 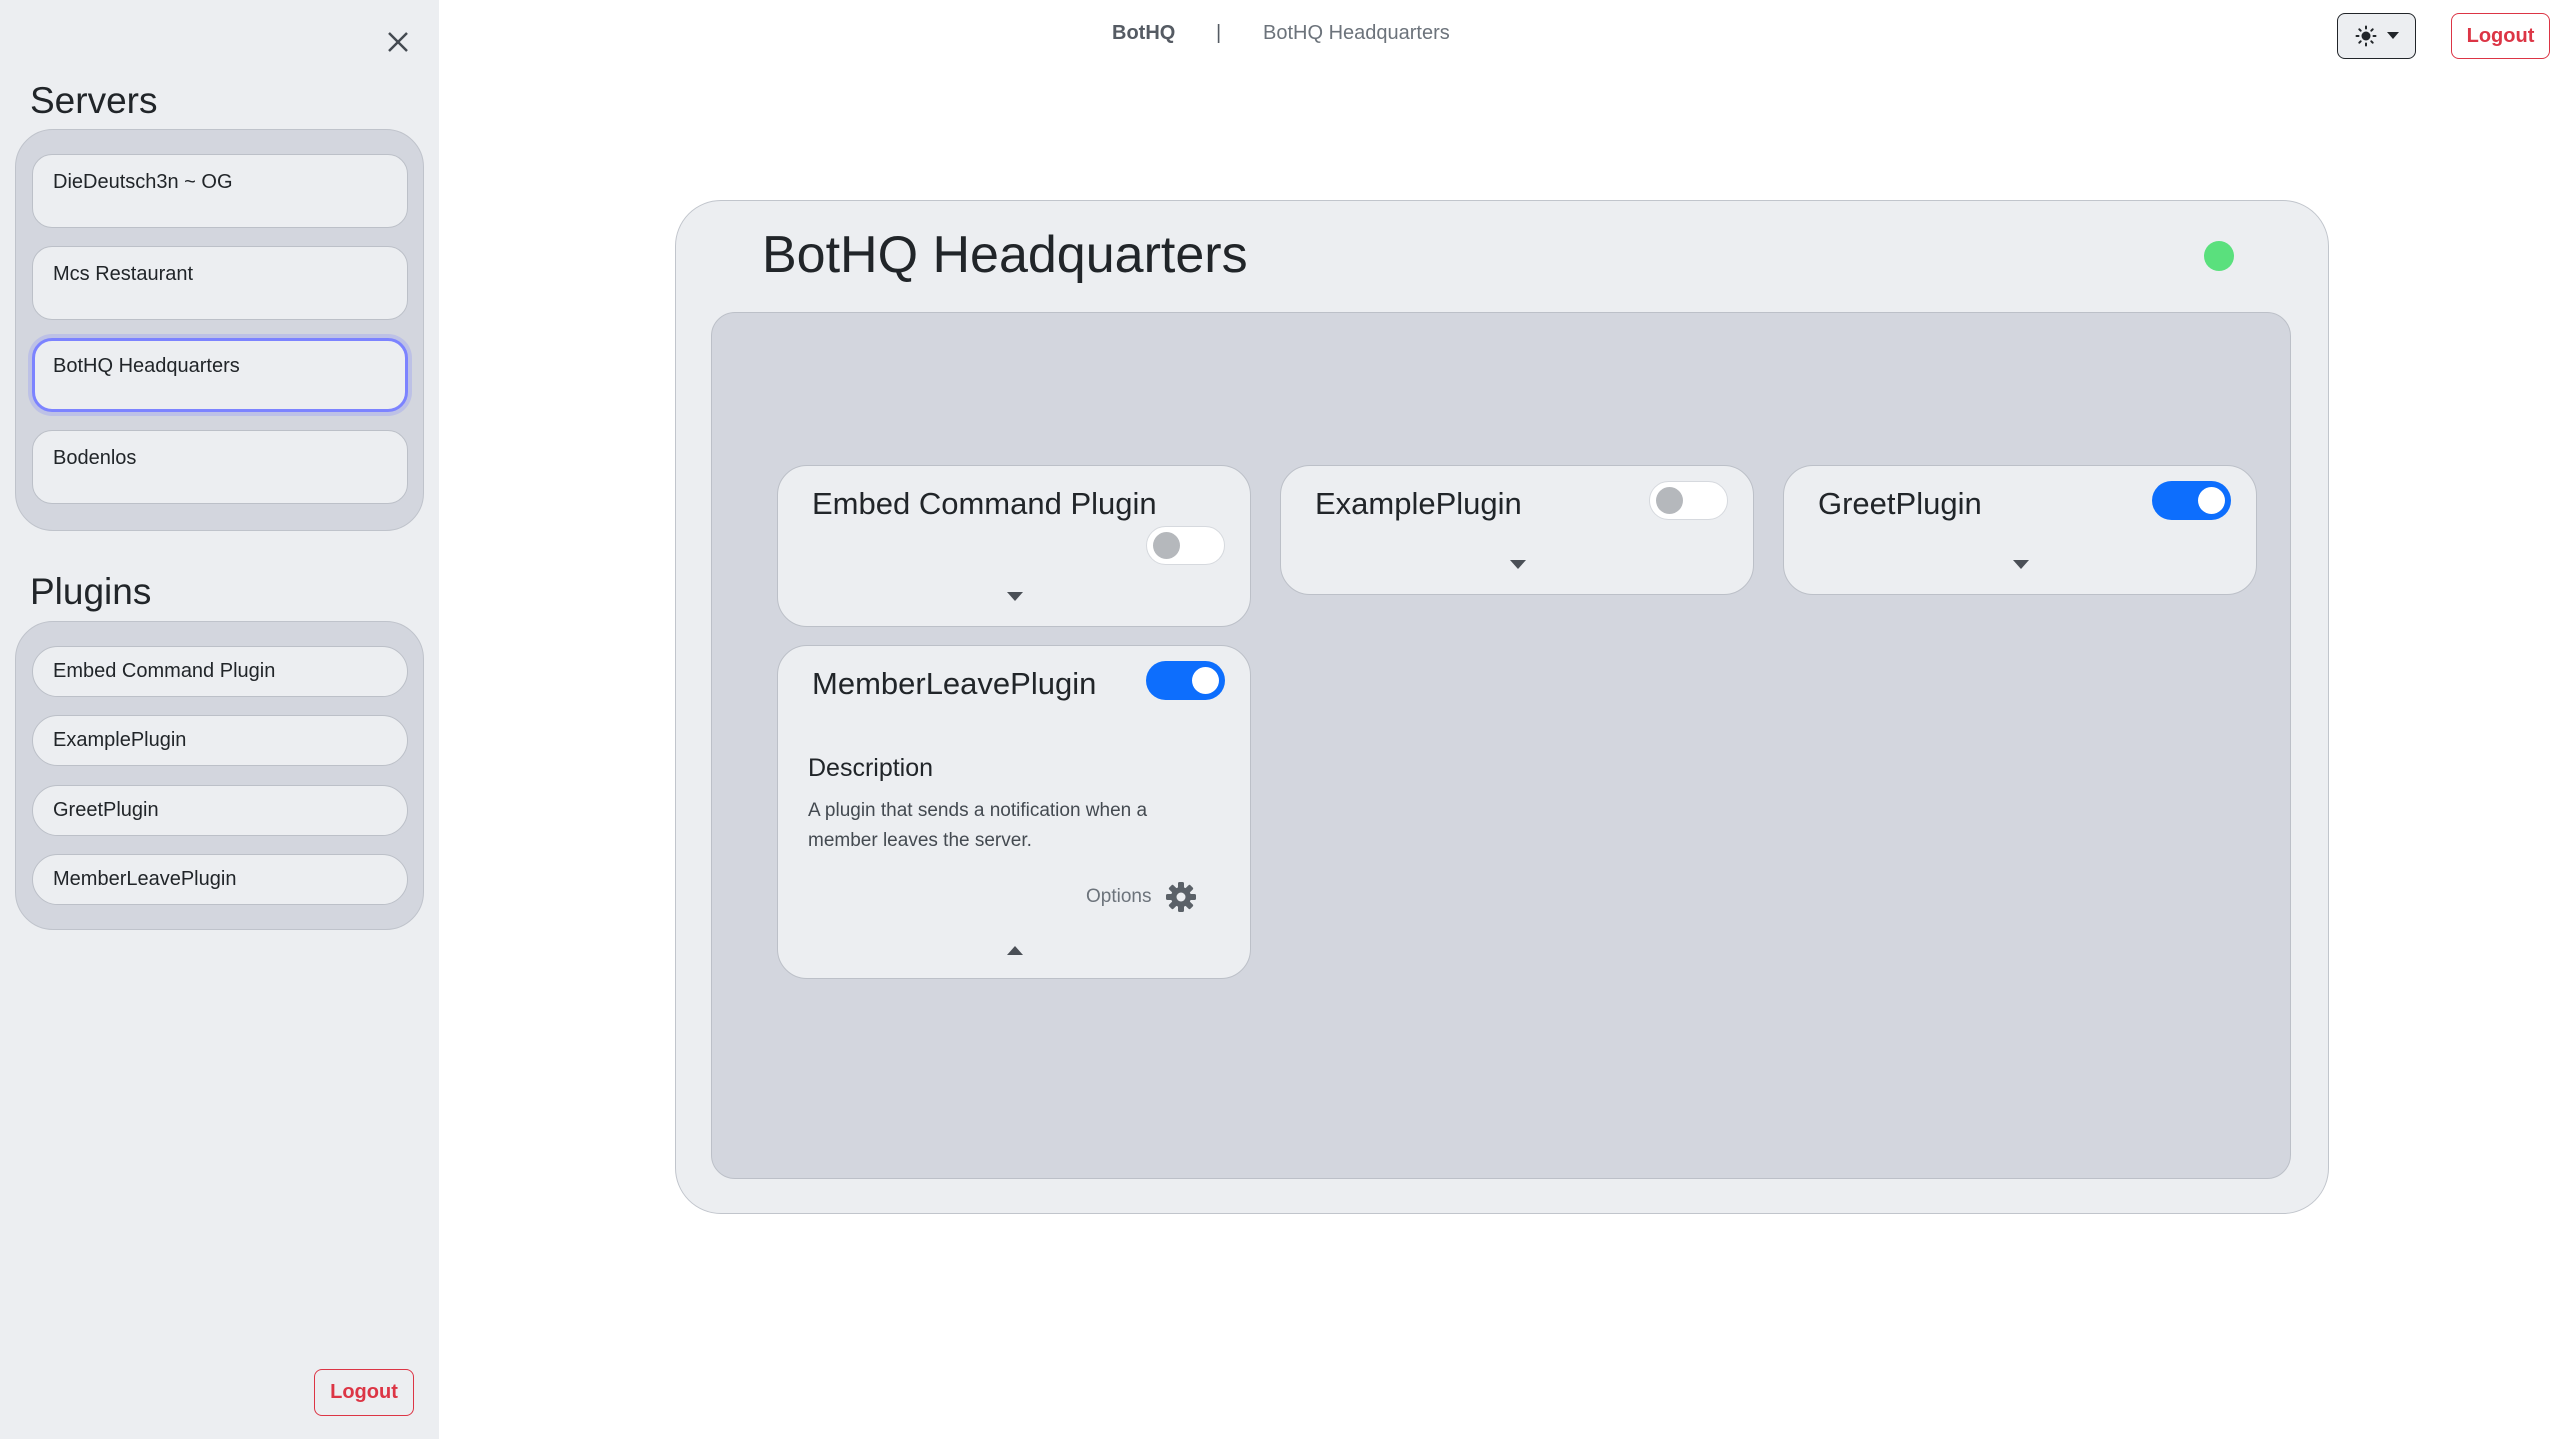 I want to click on plugin-item-example: ExamplePlugin, so click(x=220, y=740).